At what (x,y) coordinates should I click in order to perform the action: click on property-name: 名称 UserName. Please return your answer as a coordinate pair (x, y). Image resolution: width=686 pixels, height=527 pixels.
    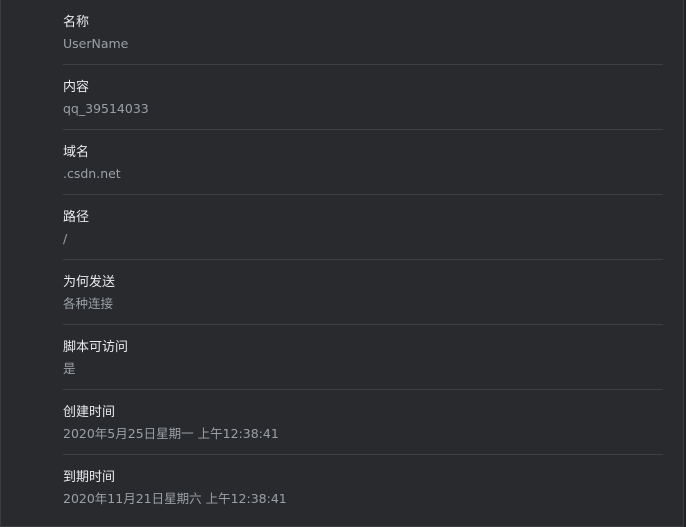
    Looking at the image, I should click on (363, 32).